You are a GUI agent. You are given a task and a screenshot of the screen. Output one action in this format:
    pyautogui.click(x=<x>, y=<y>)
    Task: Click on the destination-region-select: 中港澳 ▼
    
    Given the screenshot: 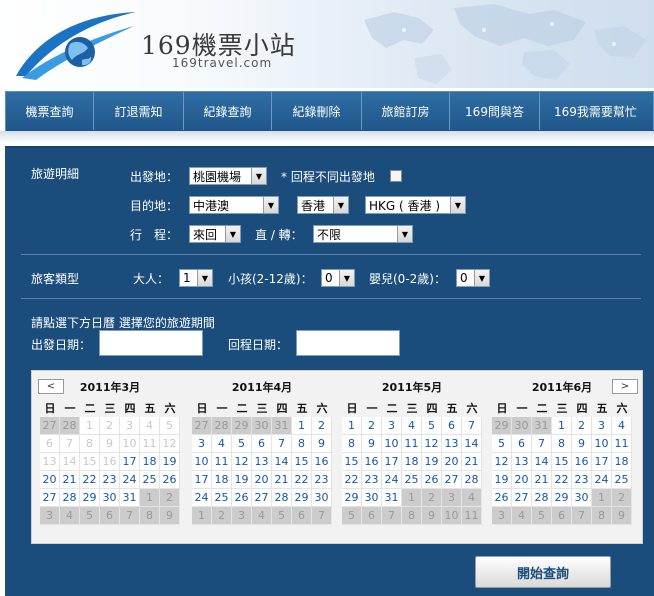 What is the action you would take?
    pyautogui.click(x=234, y=205)
    